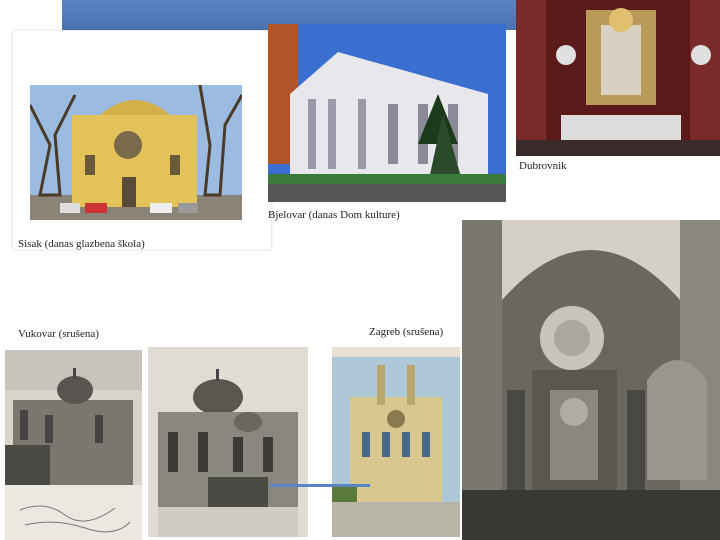 Image resolution: width=720 pixels, height=540 pixels. I want to click on sisak-caption: Sisak (danas glazbena škola), so click(81, 244).